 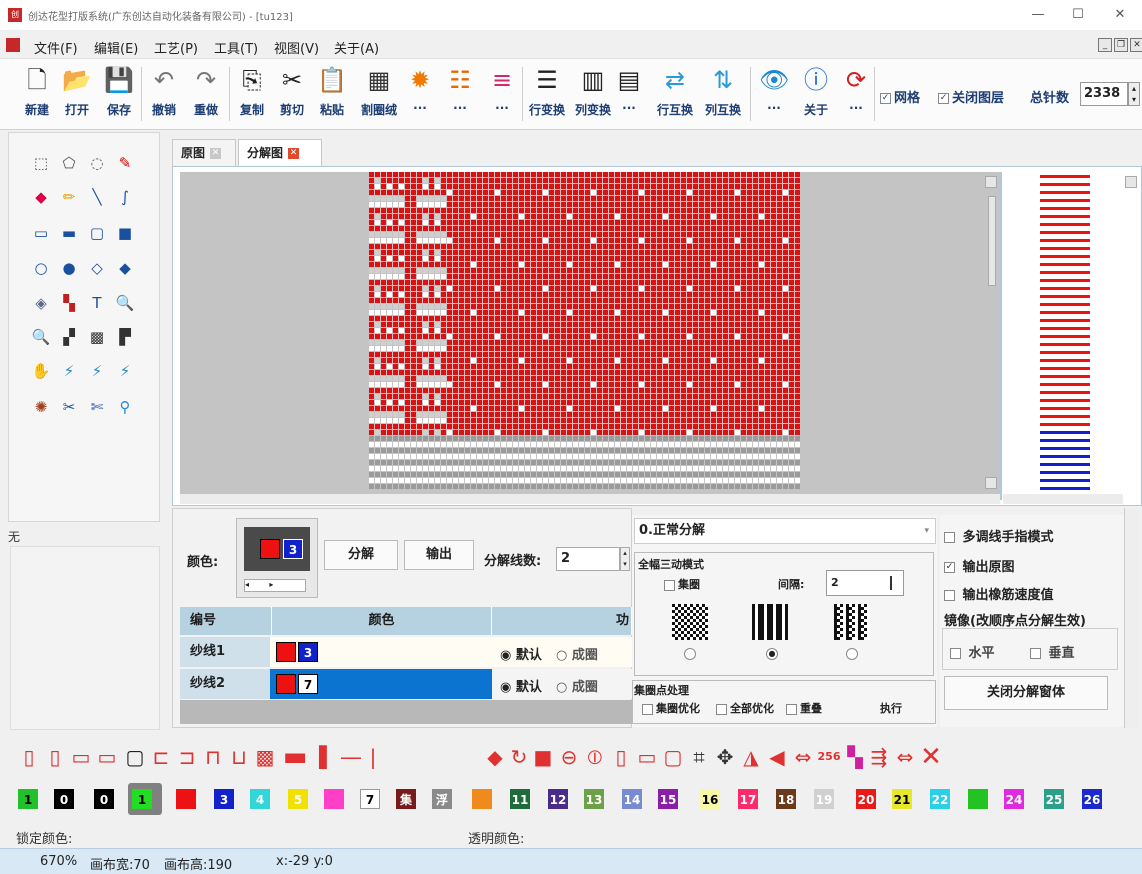 What do you see at coordinates (1105, 45) in the screenshot?
I see `mdi-minimize-button: _` at bounding box center [1105, 45].